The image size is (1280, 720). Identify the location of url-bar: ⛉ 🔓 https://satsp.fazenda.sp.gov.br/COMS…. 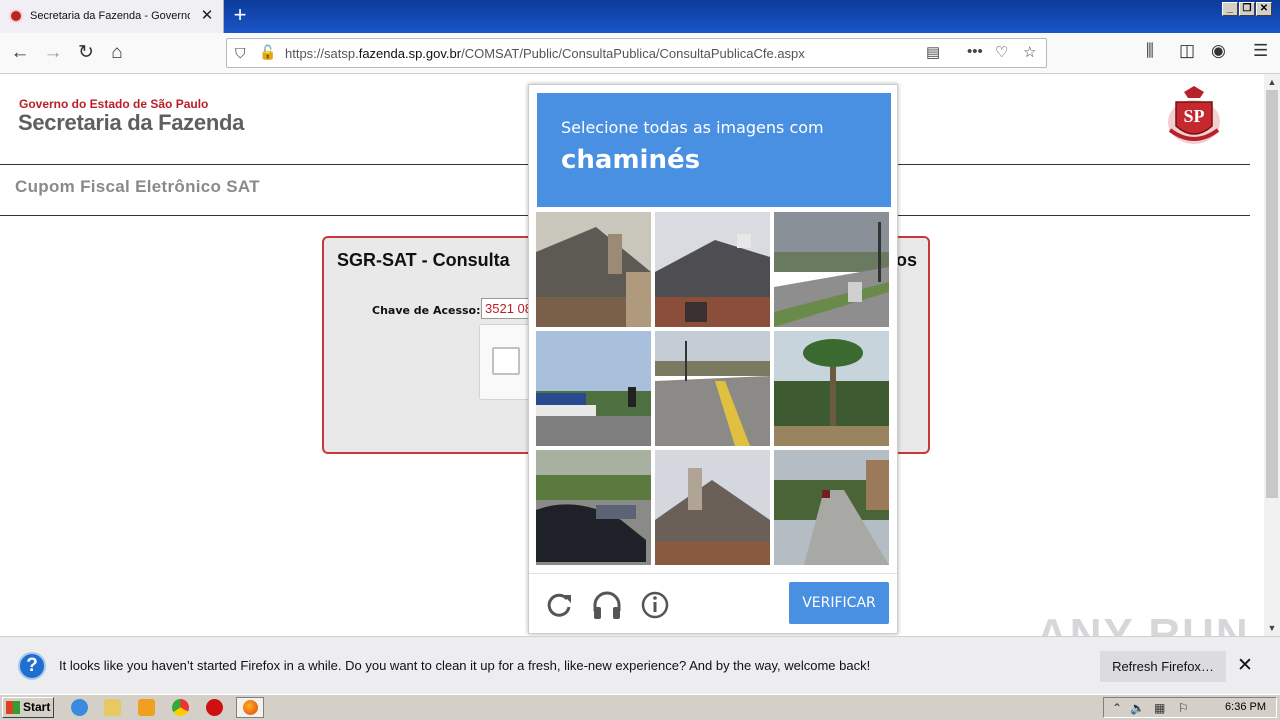
(636, 53).